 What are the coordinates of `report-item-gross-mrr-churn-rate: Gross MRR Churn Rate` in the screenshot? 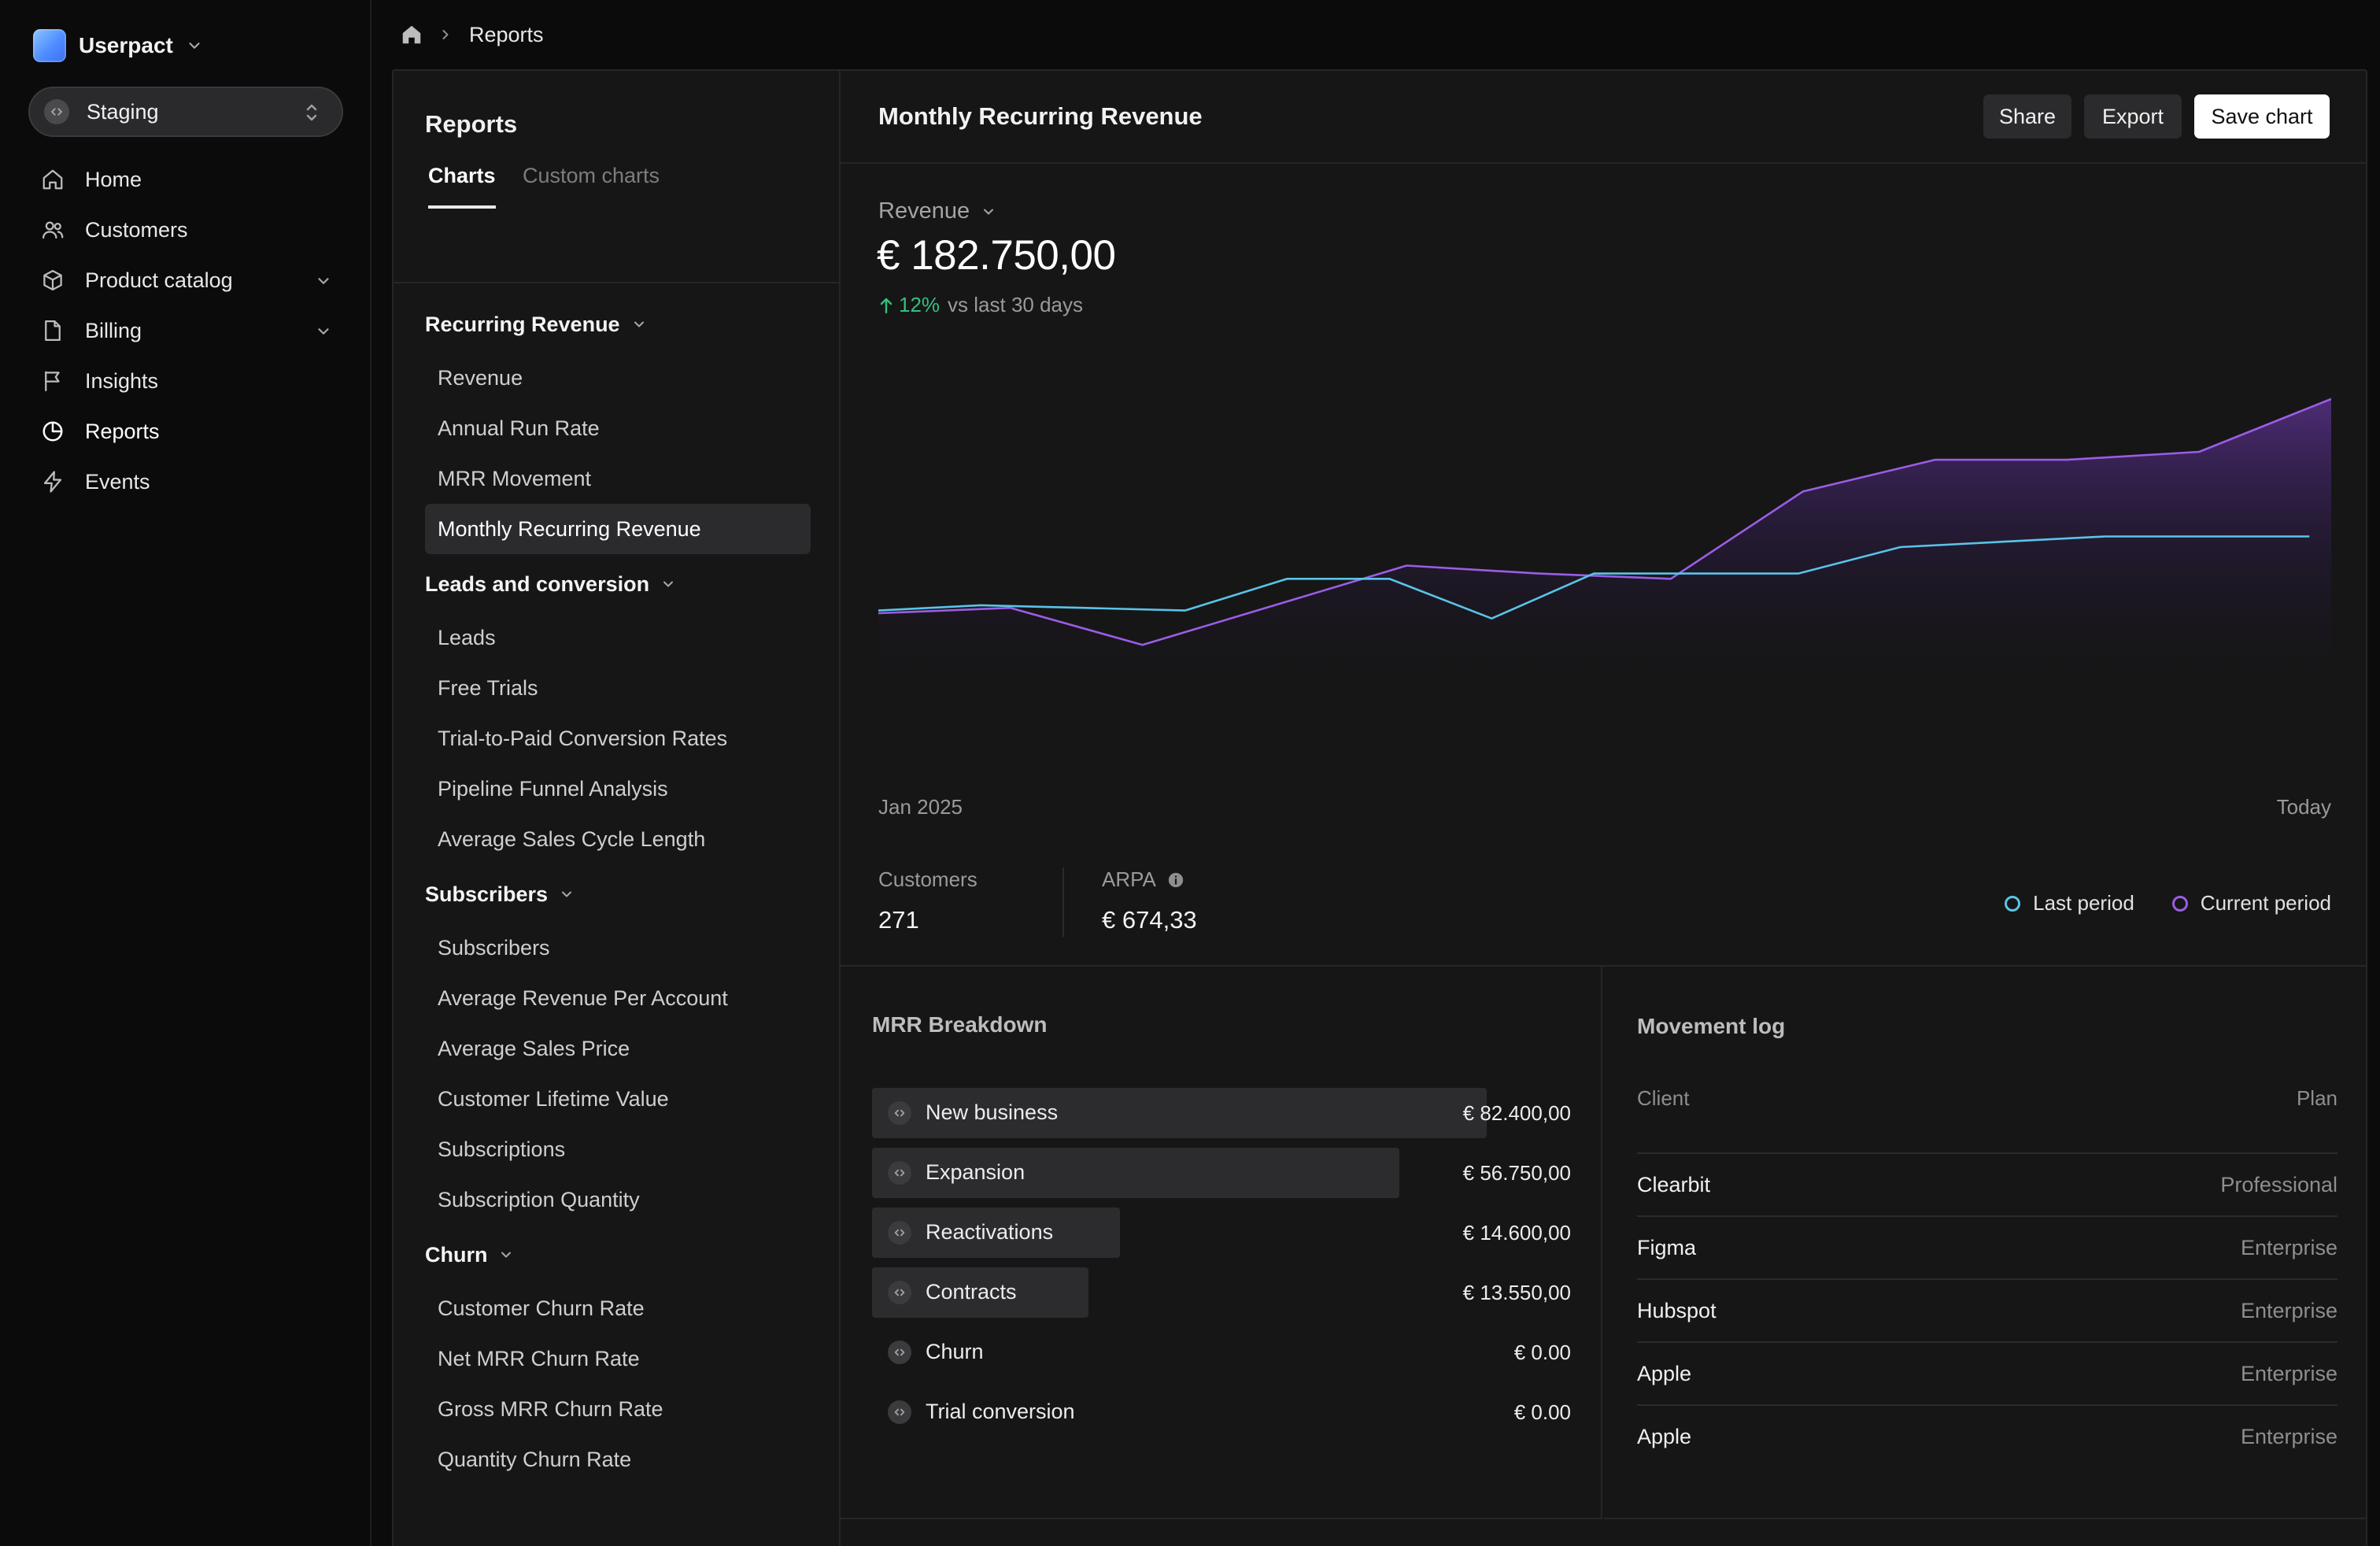 It's located at (618, 1409).